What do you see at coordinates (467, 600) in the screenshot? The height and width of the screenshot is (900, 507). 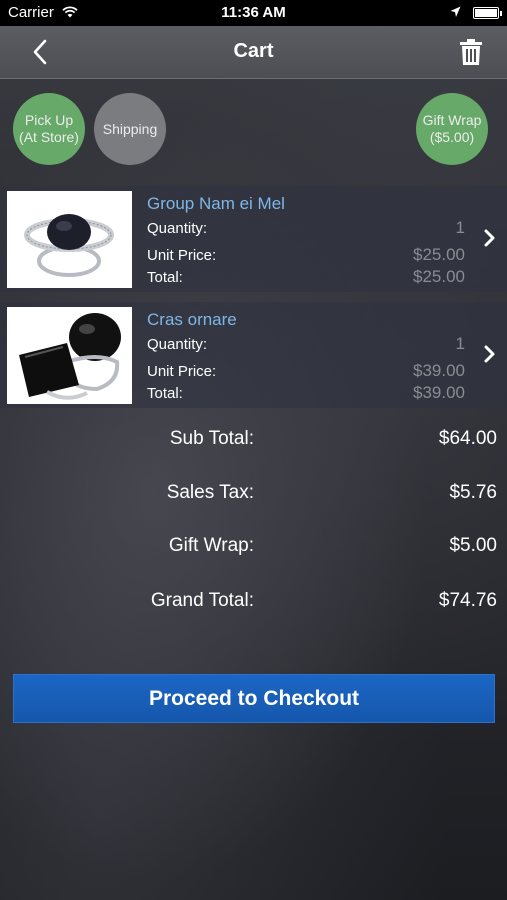 I see `grand-total-value: $74.76` at bounding box center [467, 600].